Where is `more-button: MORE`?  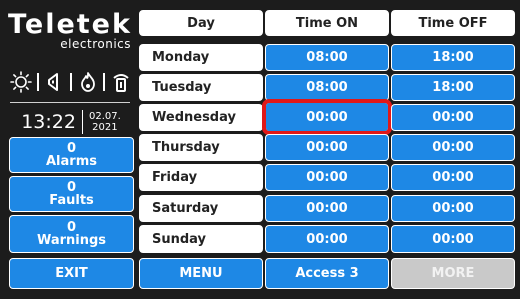
more-button: MORE is located at coordinates (453, 273).